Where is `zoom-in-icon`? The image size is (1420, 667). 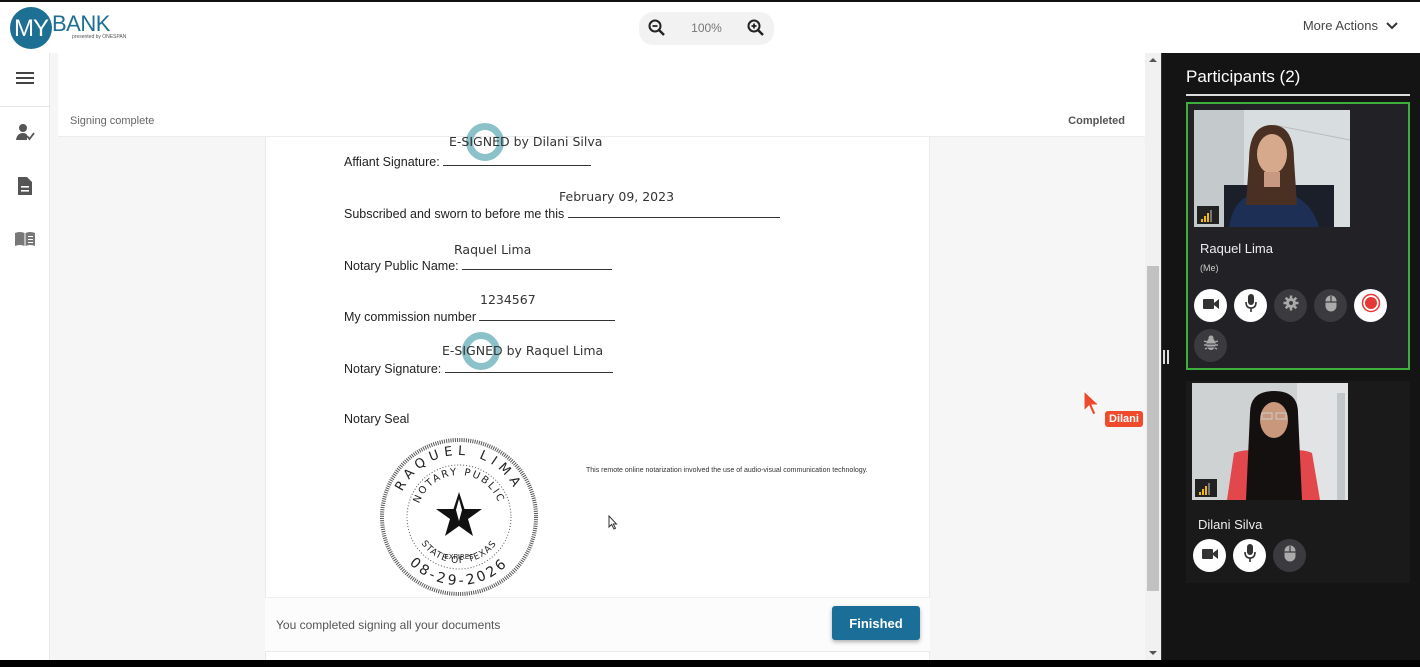
zoom-in-icon is located at coordinates (756, 28).